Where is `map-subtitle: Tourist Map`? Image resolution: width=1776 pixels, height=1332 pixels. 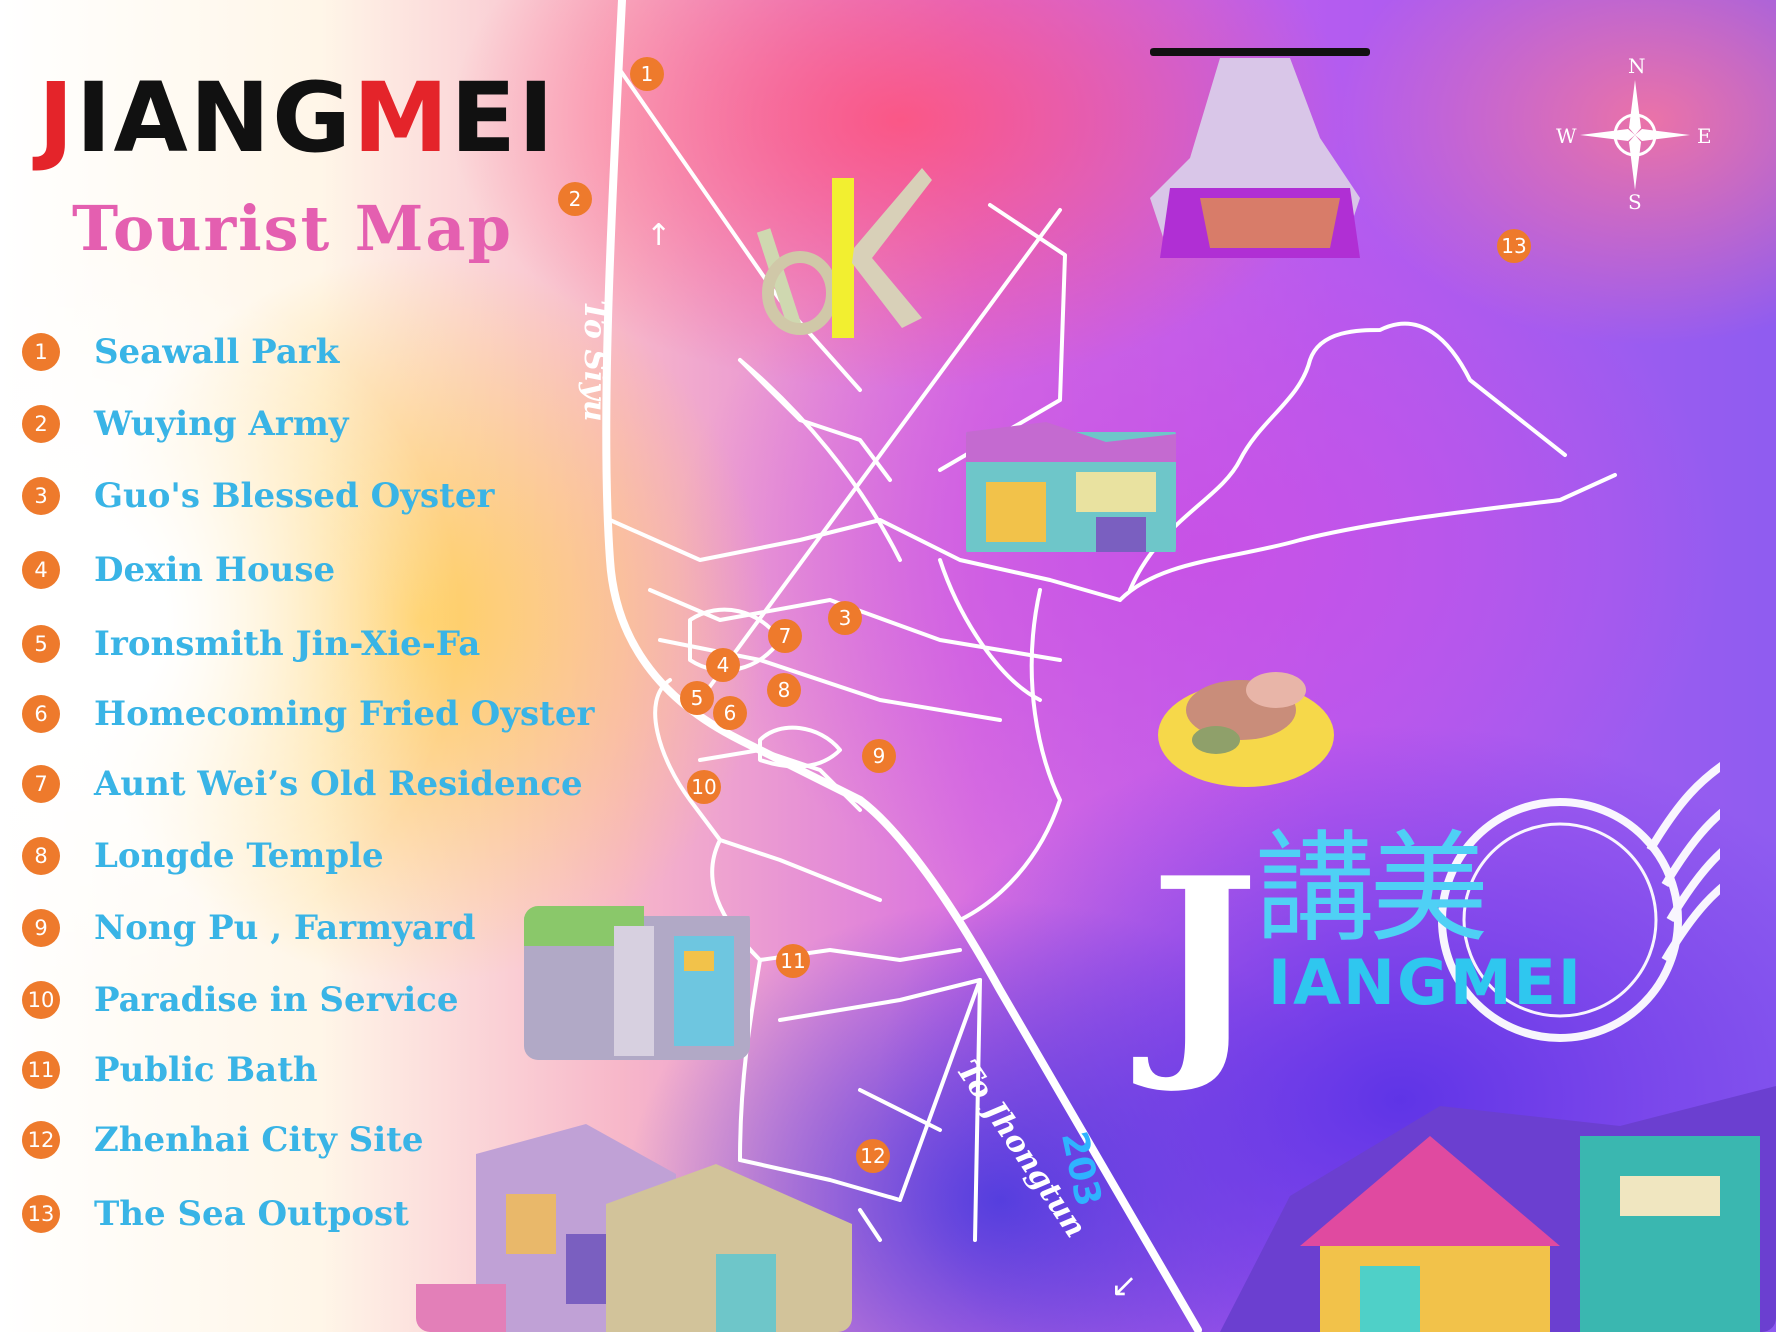
map-subtitle: Tourist Map is located at coordinates (292, 228).